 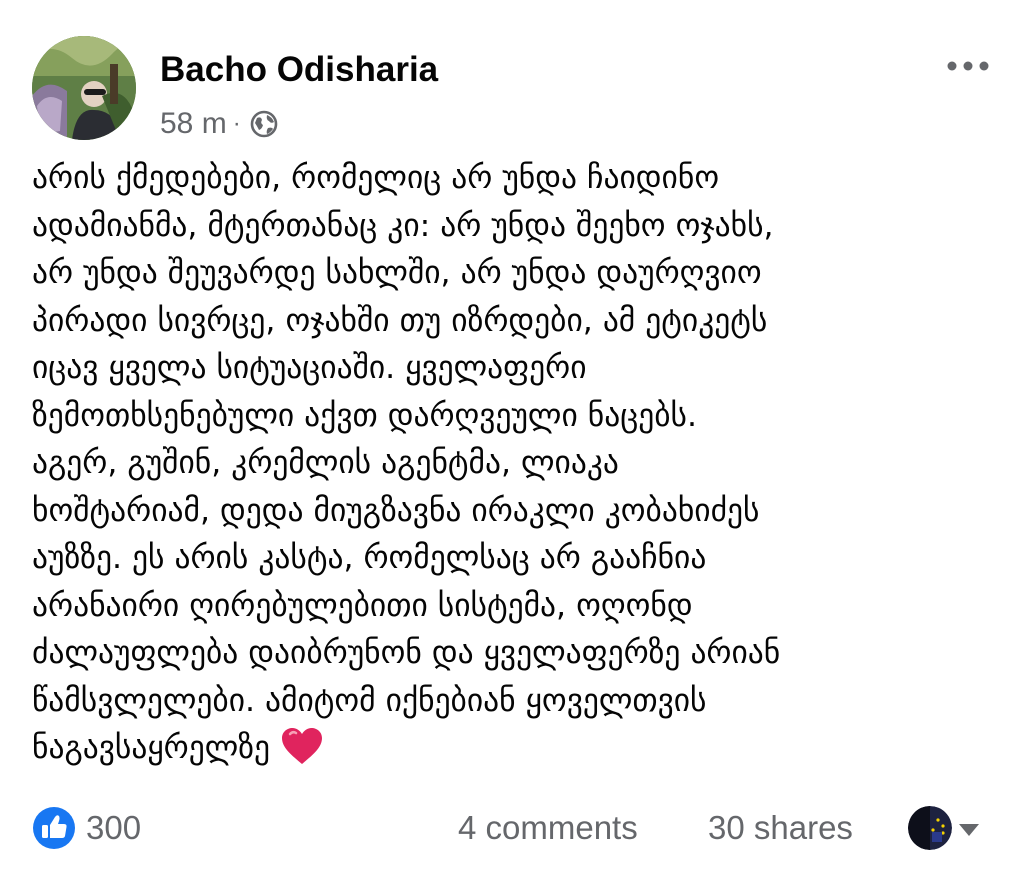 What do you see at coordinates (264, 124) in the screenshot?
I see `globe-icon` at bounding box center [264, 124].